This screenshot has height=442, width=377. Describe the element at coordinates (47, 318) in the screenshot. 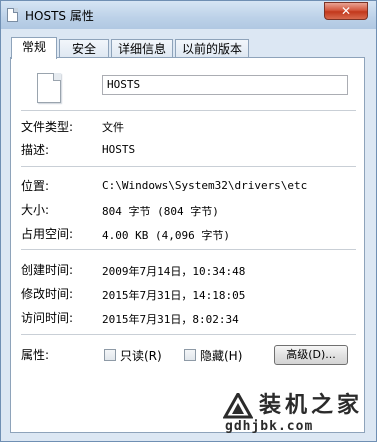

I see `accessed-label: 访问时间:` at that location.